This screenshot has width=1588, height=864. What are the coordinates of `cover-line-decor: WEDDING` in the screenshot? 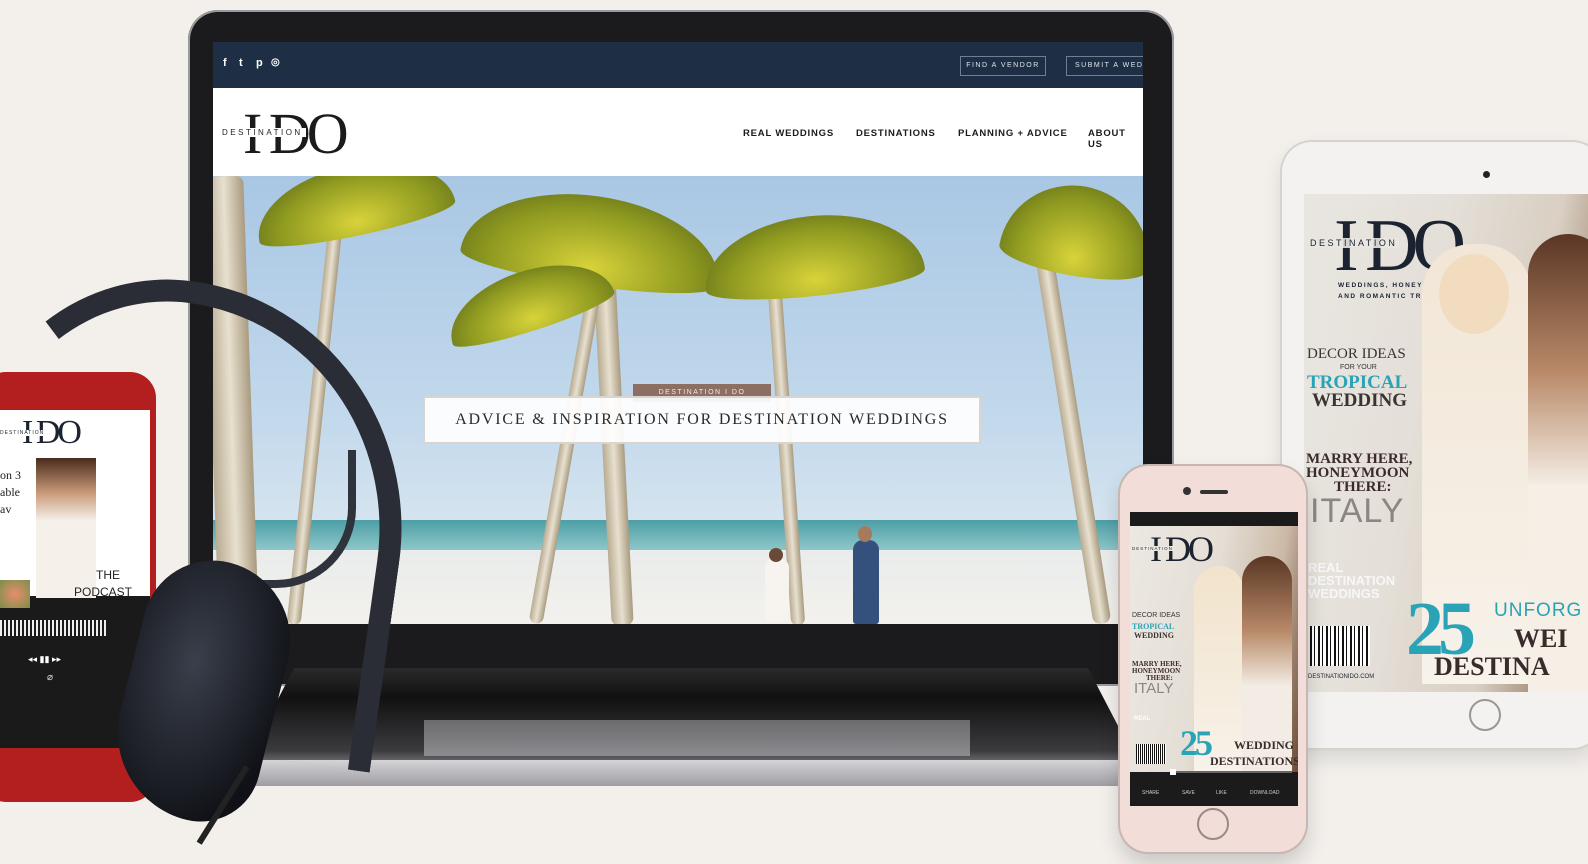 It's located at (1360, 400).